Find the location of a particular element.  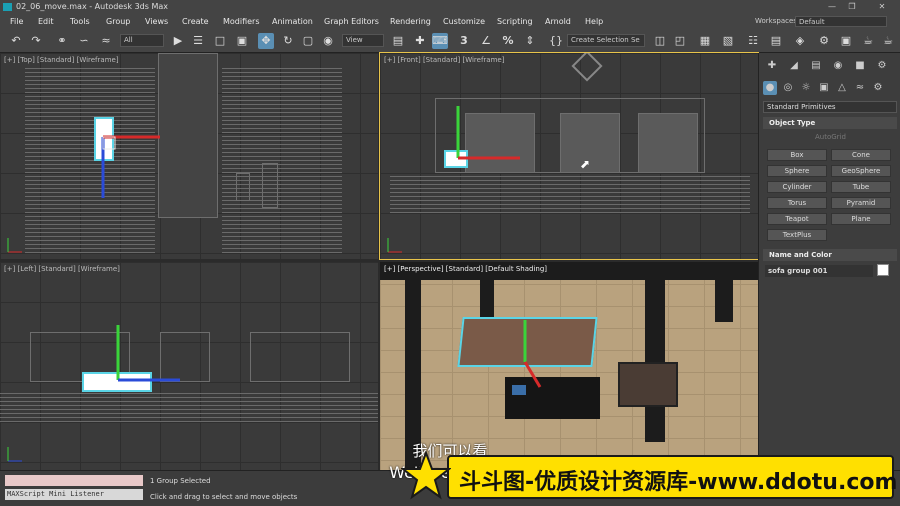

torus-button: Torus is located at coordinates (797, 203).